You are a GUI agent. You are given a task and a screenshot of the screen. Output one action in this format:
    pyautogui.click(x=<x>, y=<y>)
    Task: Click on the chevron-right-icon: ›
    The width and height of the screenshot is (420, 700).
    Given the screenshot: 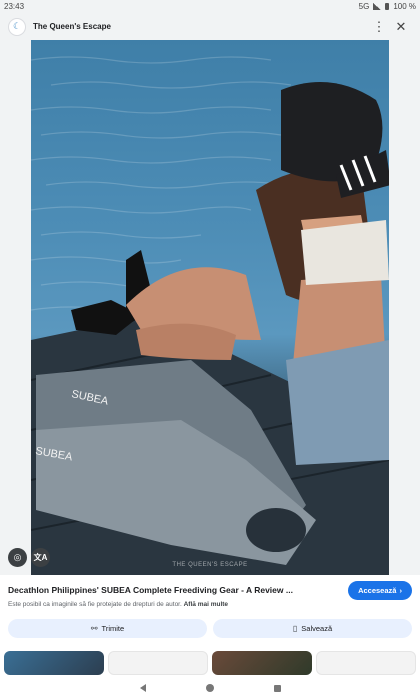 What is the action you would take?
    pyautogui.click(x=400, y=590)
    